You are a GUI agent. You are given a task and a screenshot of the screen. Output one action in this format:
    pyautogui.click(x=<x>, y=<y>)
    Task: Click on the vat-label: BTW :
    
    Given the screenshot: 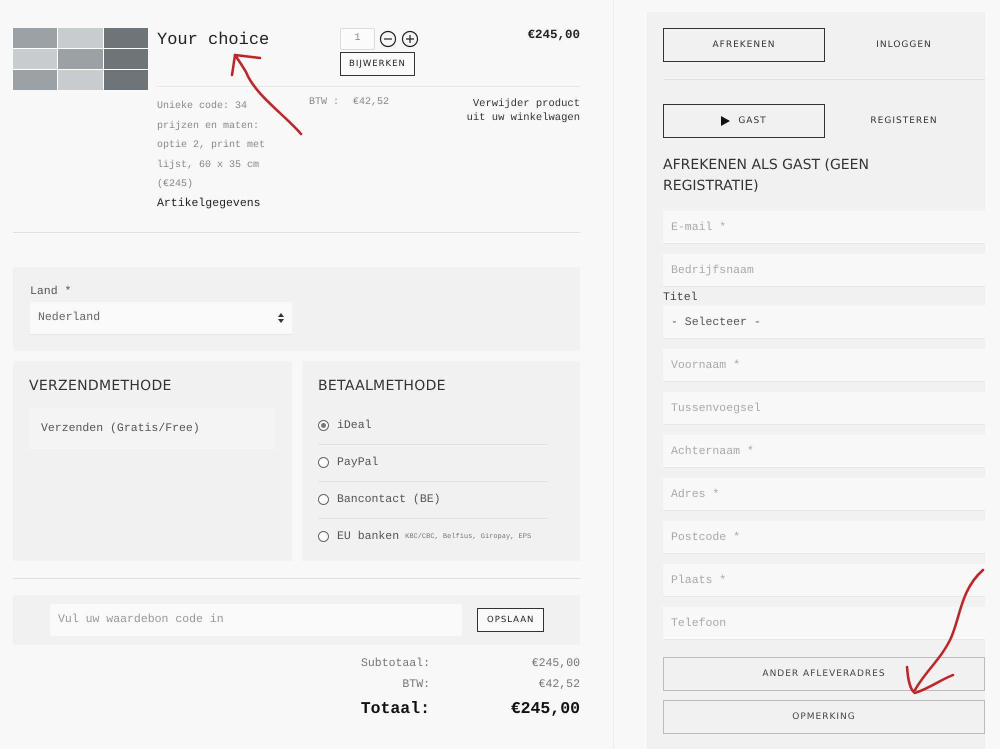 What is the action you would take?
    pyautogui.click(x=324, y=103)
    